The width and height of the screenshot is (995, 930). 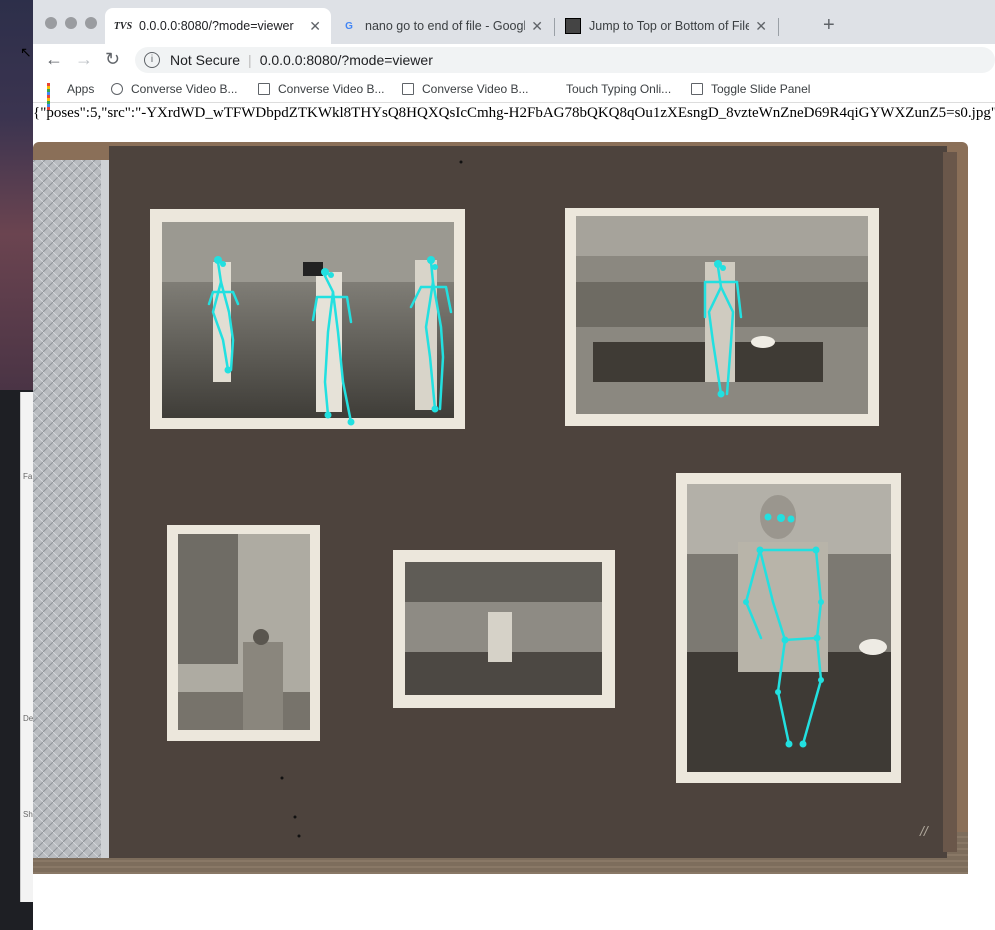 What do you see at coordinates (445, 26) in the screenshot?
I see `tab-title: nano go to end of file - Google` at bounding box center [445, 26].